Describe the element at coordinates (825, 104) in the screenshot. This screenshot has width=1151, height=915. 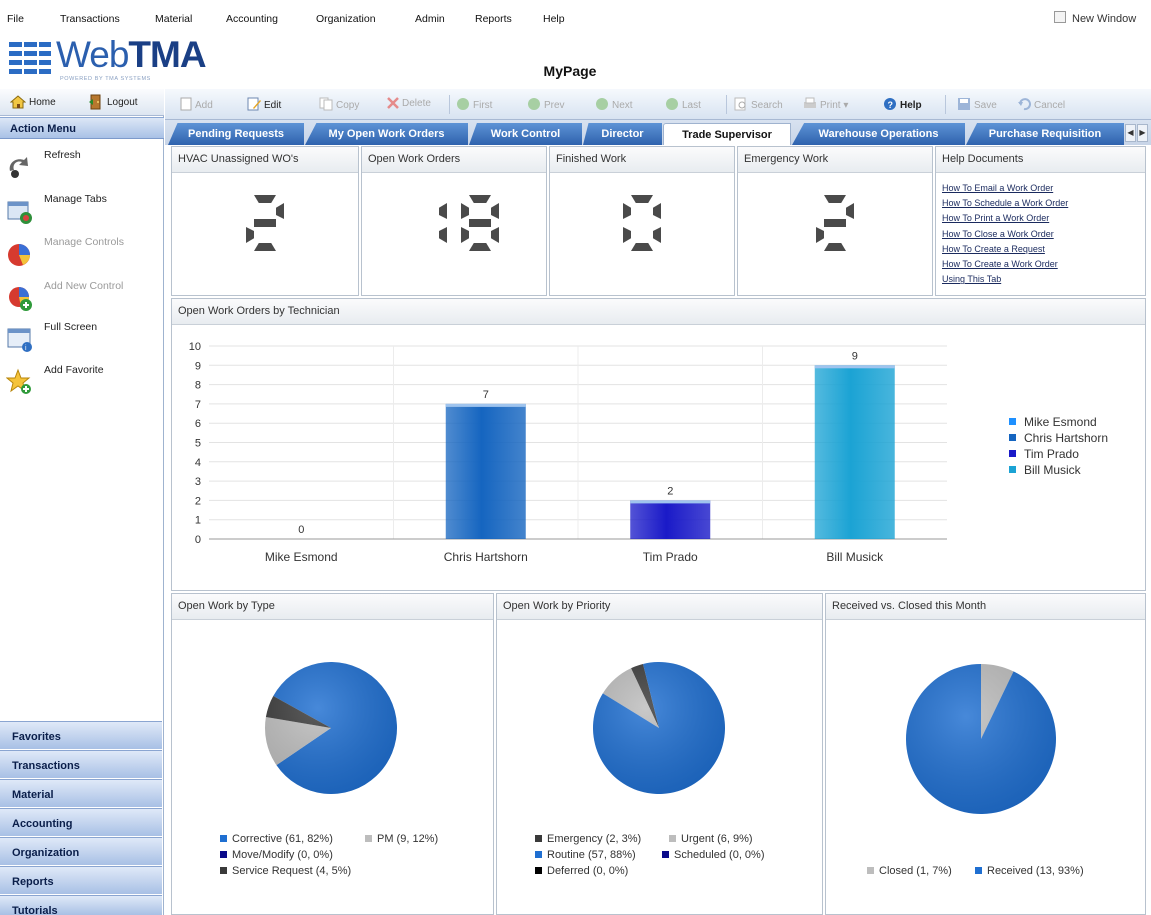
I see `print-button: Print ▾` at that location.